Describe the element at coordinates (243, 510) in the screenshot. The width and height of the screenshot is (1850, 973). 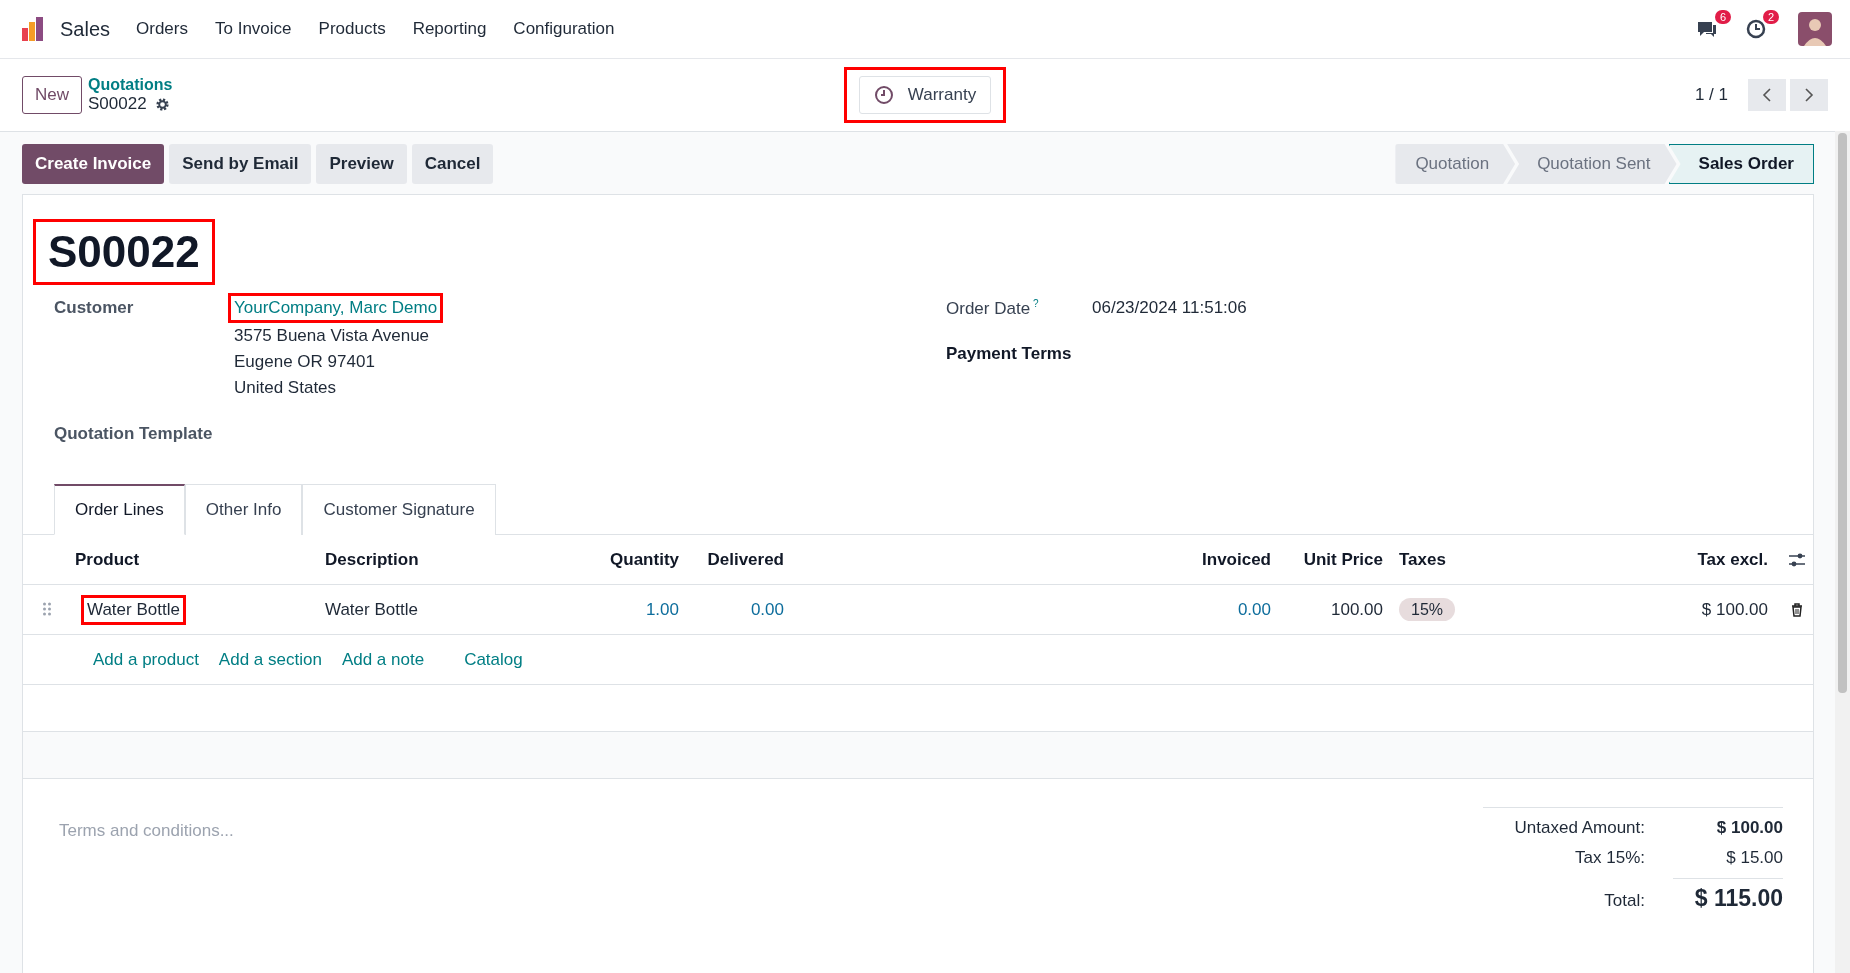
I see `tab: Other Info` at that location.